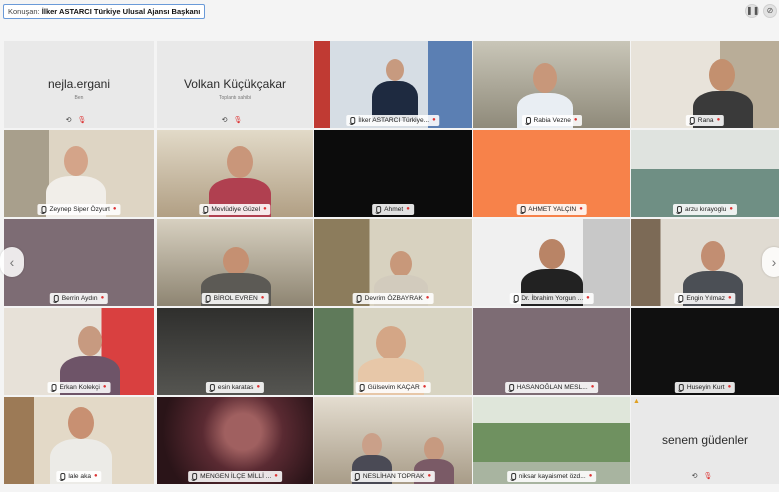 Image resolution: width=779 pixels, height=492 pixels. Describe the element at coordinates (551, 351) in the screenshot. I see `participant-tile: HASANOĞLAN MESL... ●` at that location.